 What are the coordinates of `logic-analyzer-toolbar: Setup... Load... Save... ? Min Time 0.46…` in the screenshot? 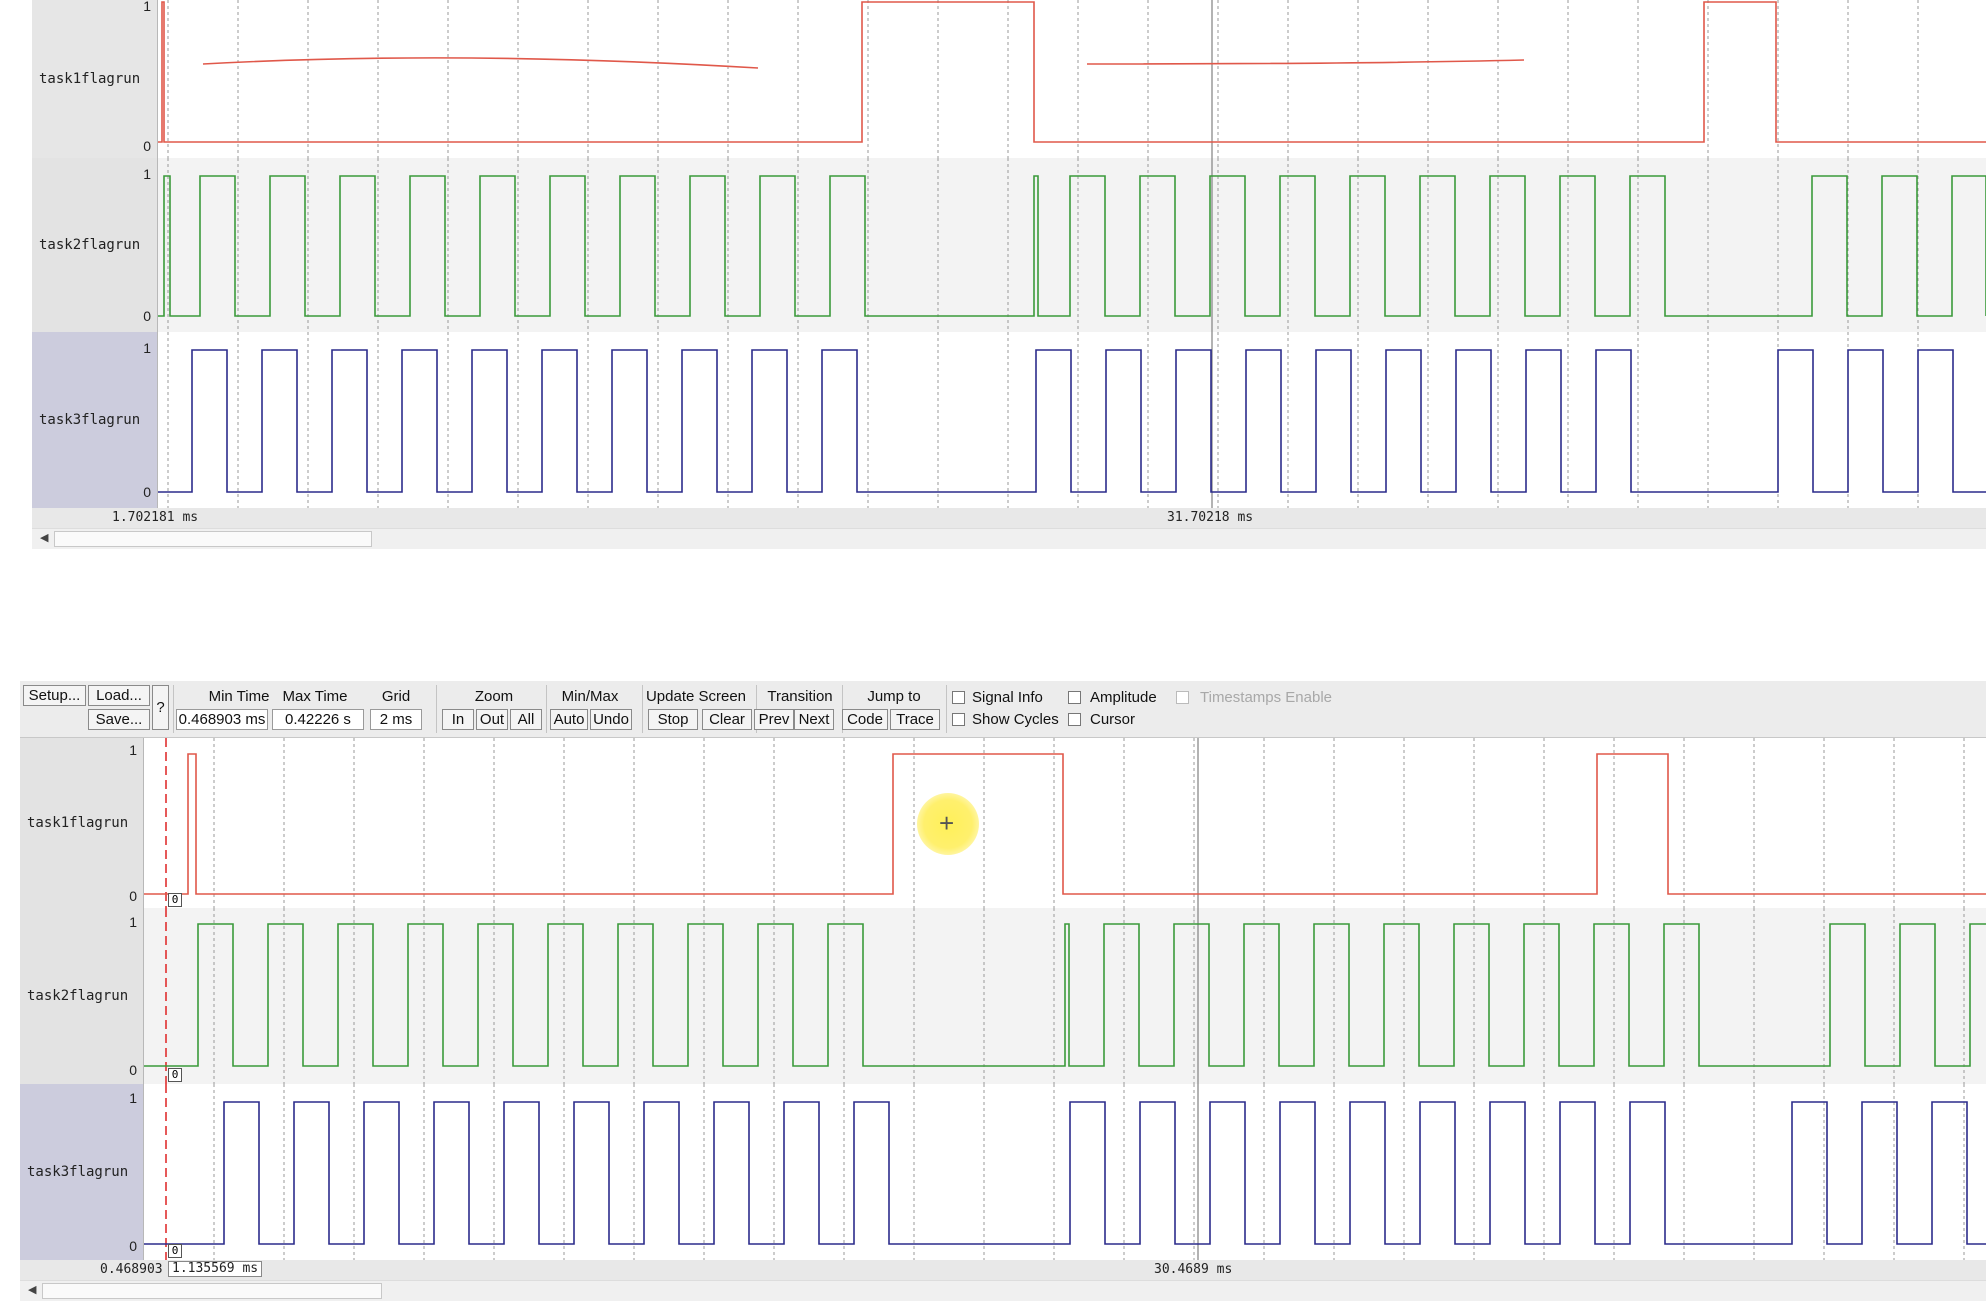 It's located at (1003, 709).